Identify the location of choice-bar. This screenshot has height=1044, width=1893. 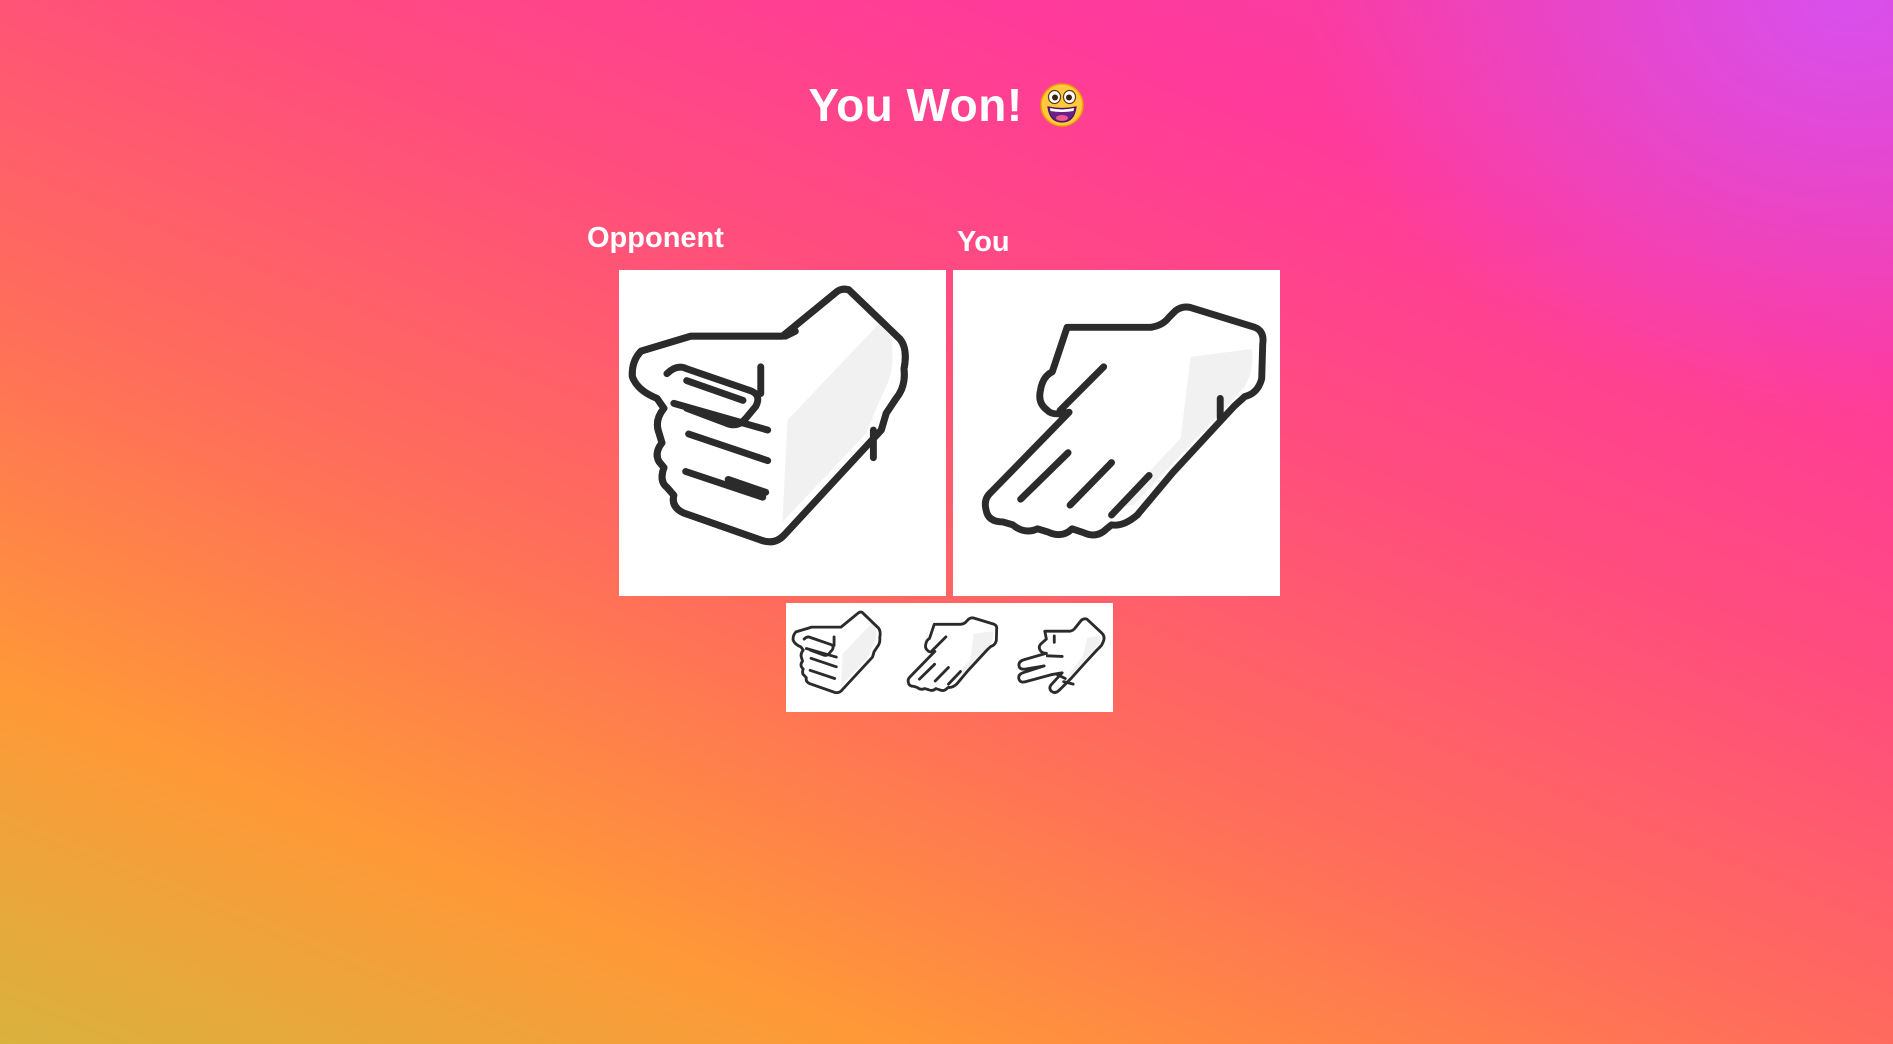
(949, 657).